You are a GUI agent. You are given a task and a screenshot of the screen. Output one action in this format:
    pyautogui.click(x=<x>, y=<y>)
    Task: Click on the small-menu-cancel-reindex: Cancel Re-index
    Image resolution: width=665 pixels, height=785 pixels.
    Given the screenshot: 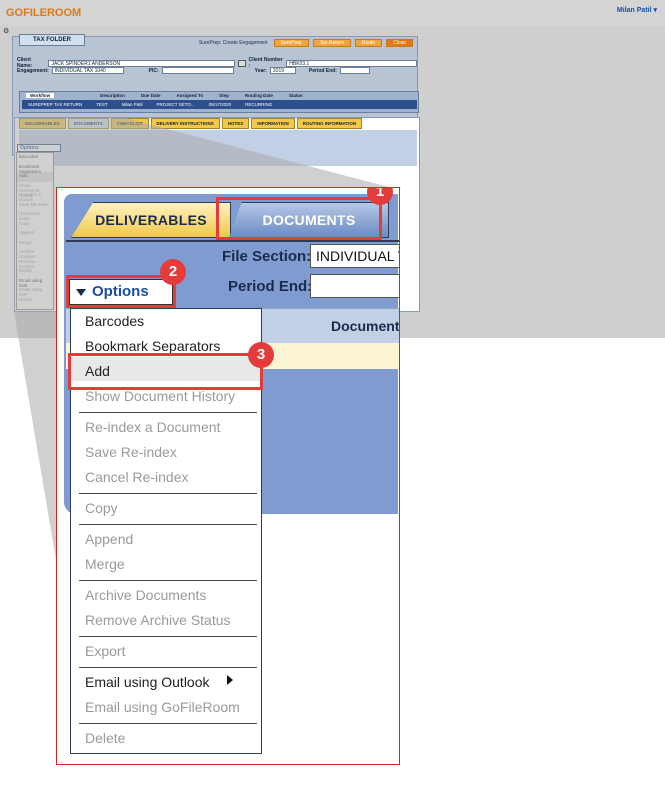 What is the action you would take?
    pyautogui.click(x=30, y=216)
    